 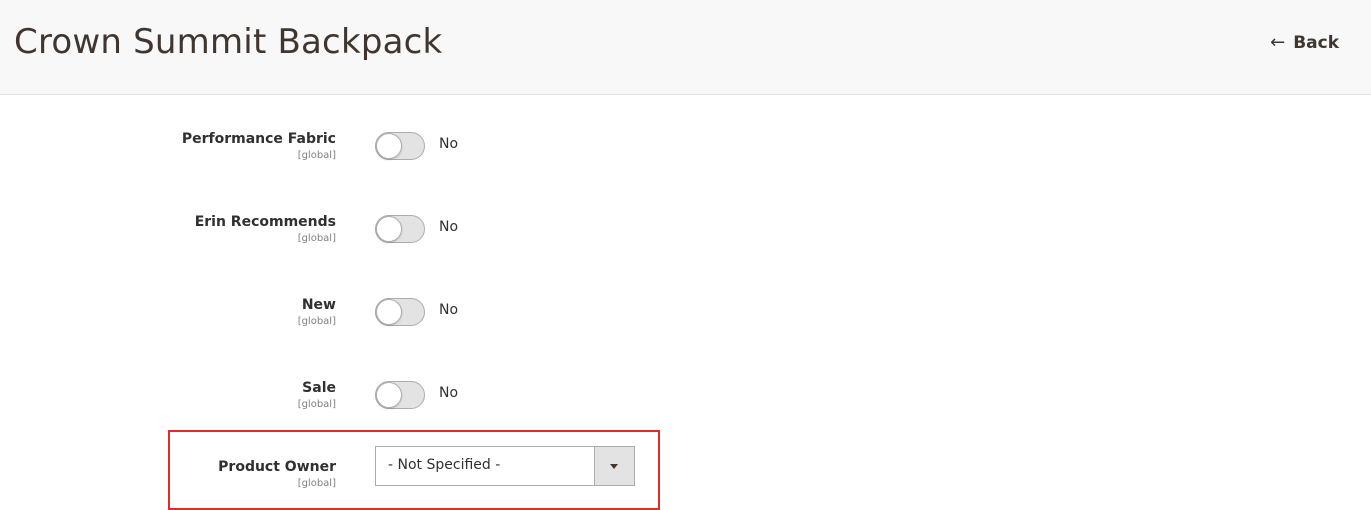 I want to click on back-button-label: Back, so click(x=1316, y=42).